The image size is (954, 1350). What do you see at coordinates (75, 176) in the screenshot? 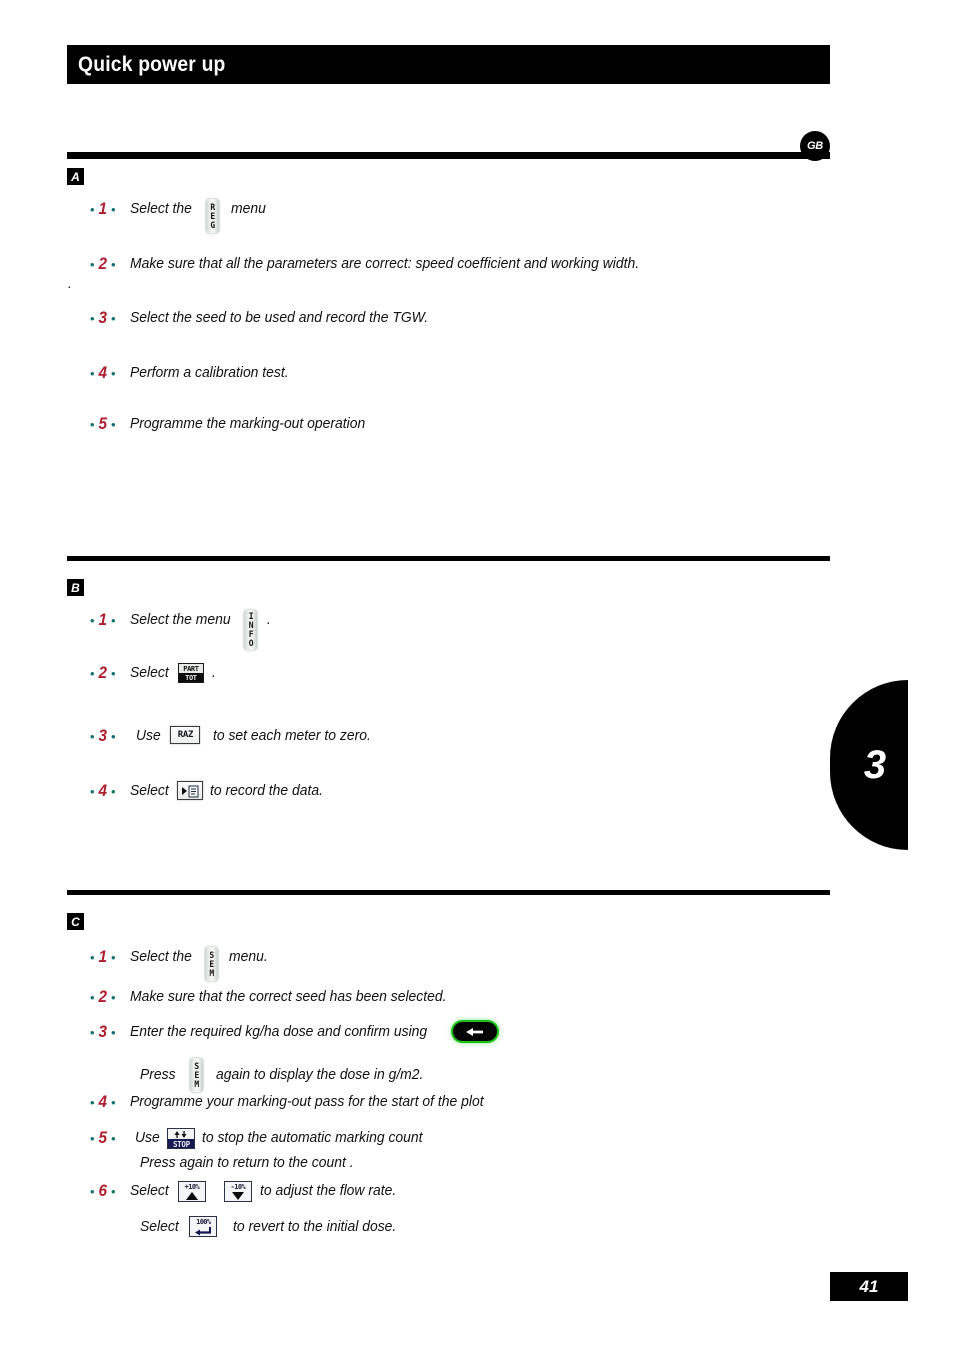
I see `section-chip-a: A` at bounding box center [75, 176].